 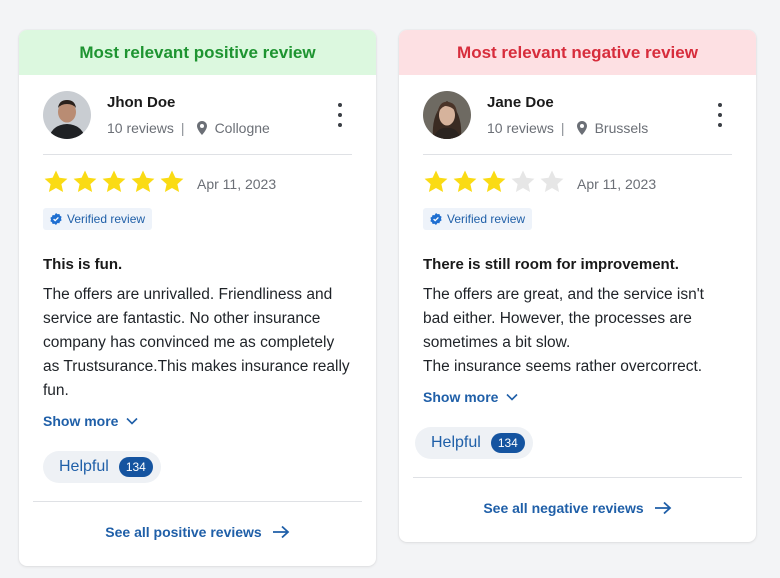 What do you see at coordinates (183, 532) in the screenshot?
I see `see-all-label: See all positive reviews` at bounding box center [183, 532].